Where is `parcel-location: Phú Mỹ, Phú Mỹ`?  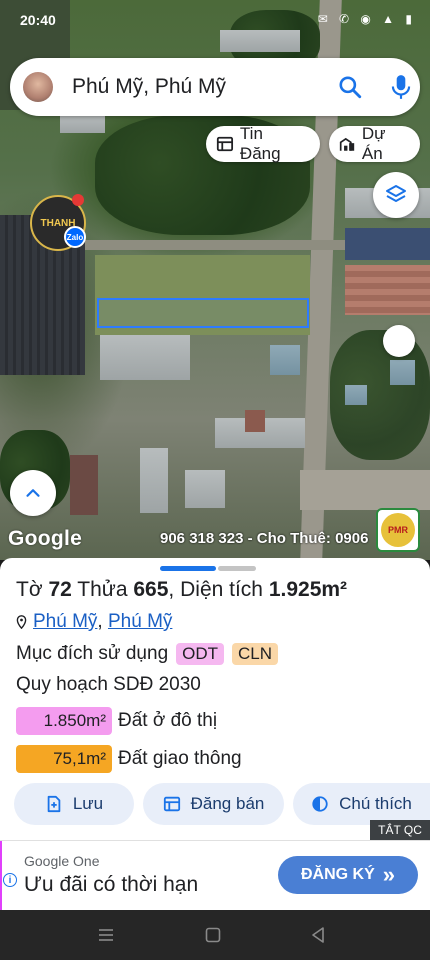
parcel-location: Phú Mỹ, Phú Mỹ is located at coordinates (94, 622).